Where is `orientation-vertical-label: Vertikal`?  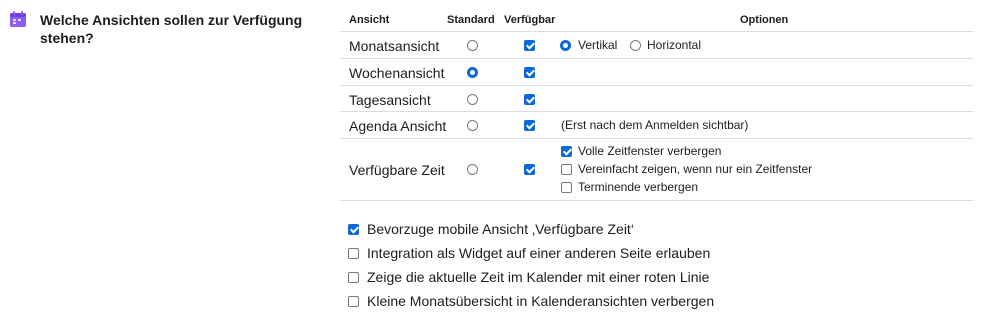 orientation-vertical-label: Vertikal is located at coordinates (598, 45).